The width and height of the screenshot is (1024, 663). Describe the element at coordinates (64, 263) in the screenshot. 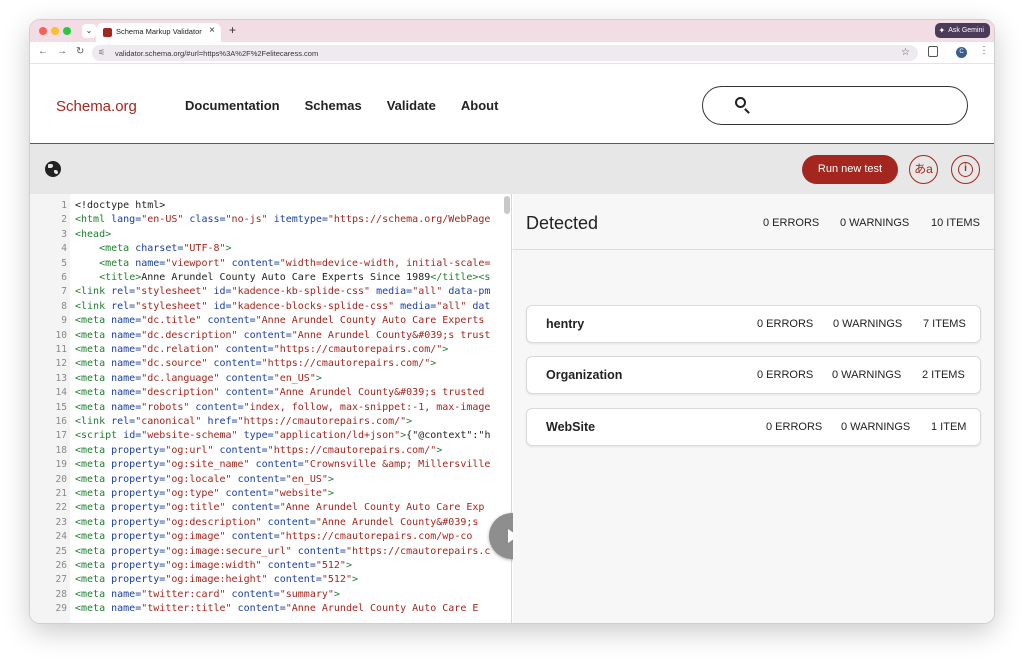

I see `line-number: 5` at that location.